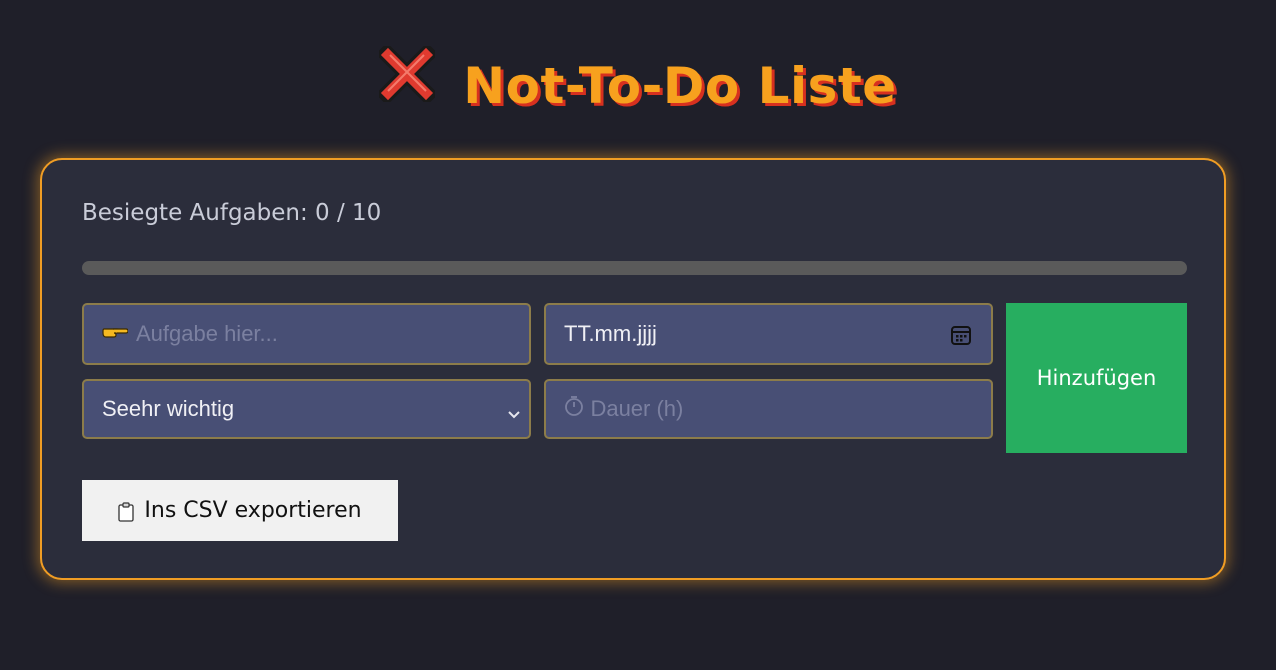 The height and width of the screenshot is (670, 1276). What do you see at coordinates (610, 334) in the screenshot?
I see `date-input: TT.mm.jjjj` at bounding box center [610, 334].